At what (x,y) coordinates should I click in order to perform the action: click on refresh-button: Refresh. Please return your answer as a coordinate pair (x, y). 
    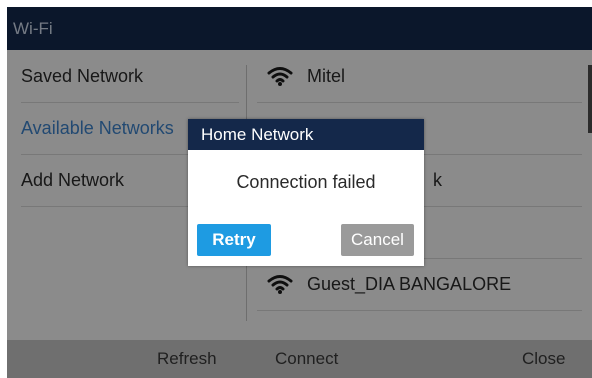
    Looking at the image, I should click on (187, 359).